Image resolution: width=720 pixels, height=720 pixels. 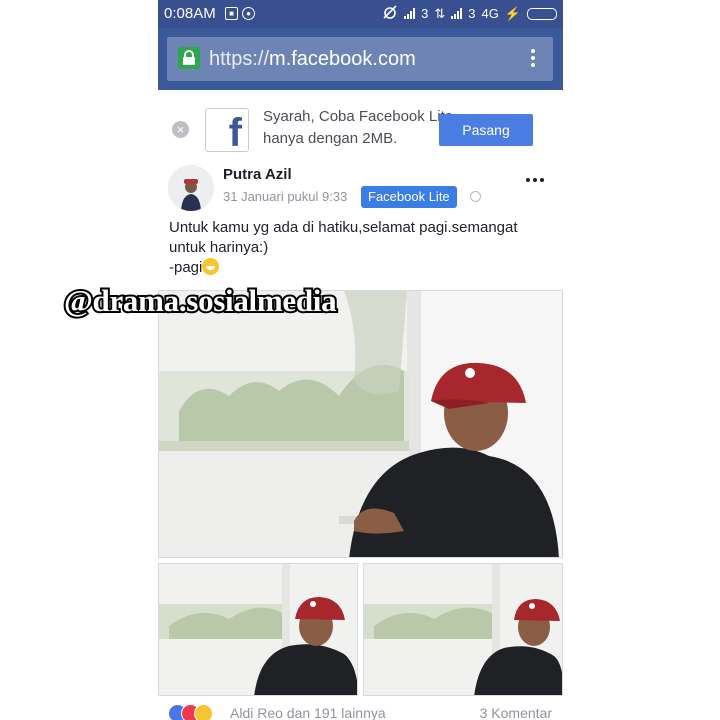 I want to click on browser-toolbar: https://m.facebook.com, so click(x=360, y=59).